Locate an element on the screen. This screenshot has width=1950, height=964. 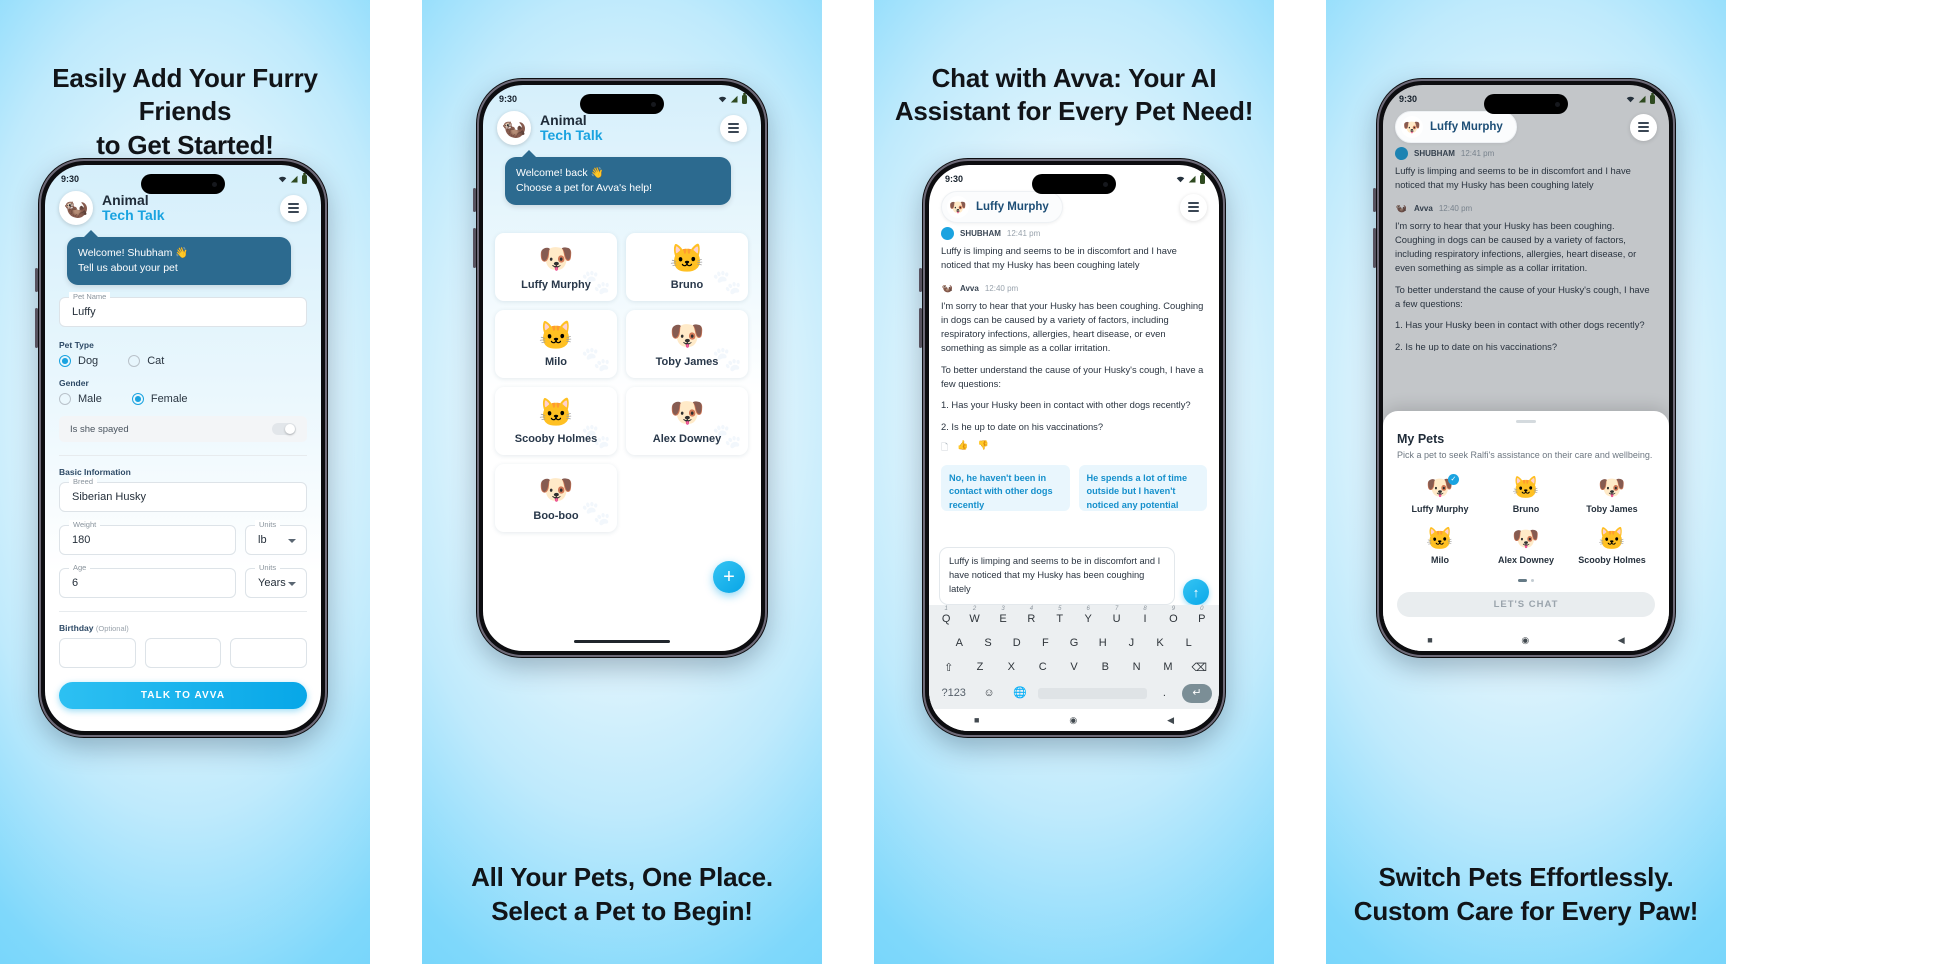
key-e: 3E is located at coordinates (1003, 617).